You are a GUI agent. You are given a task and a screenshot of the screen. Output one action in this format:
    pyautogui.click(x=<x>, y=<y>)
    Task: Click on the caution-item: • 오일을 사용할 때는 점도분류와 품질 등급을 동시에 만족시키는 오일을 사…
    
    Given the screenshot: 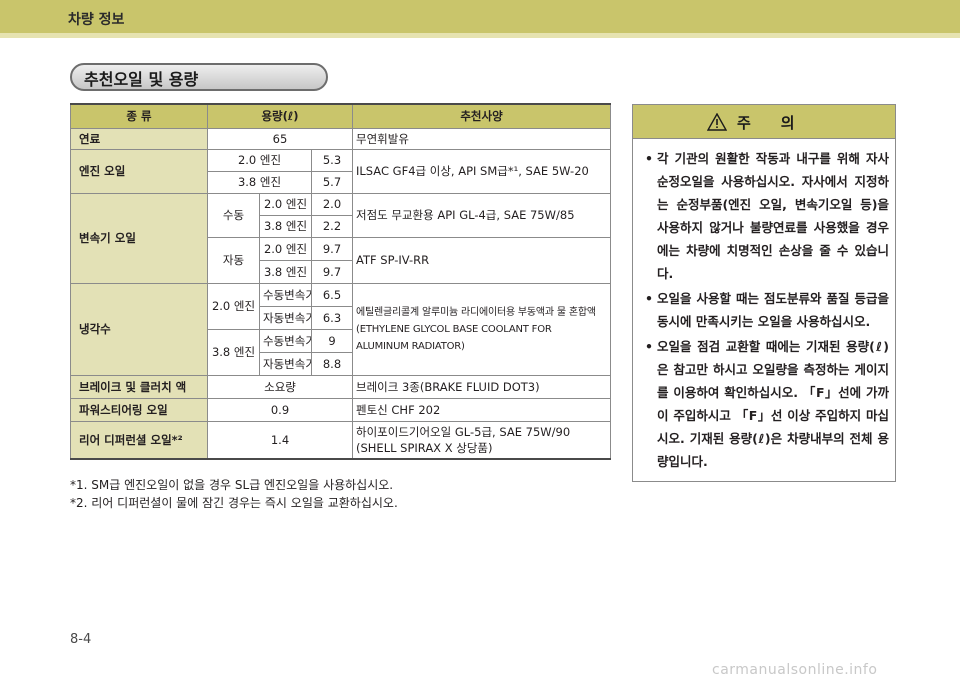 What is the action you would take?
    pyautogui.click(x=766, y=310)
    